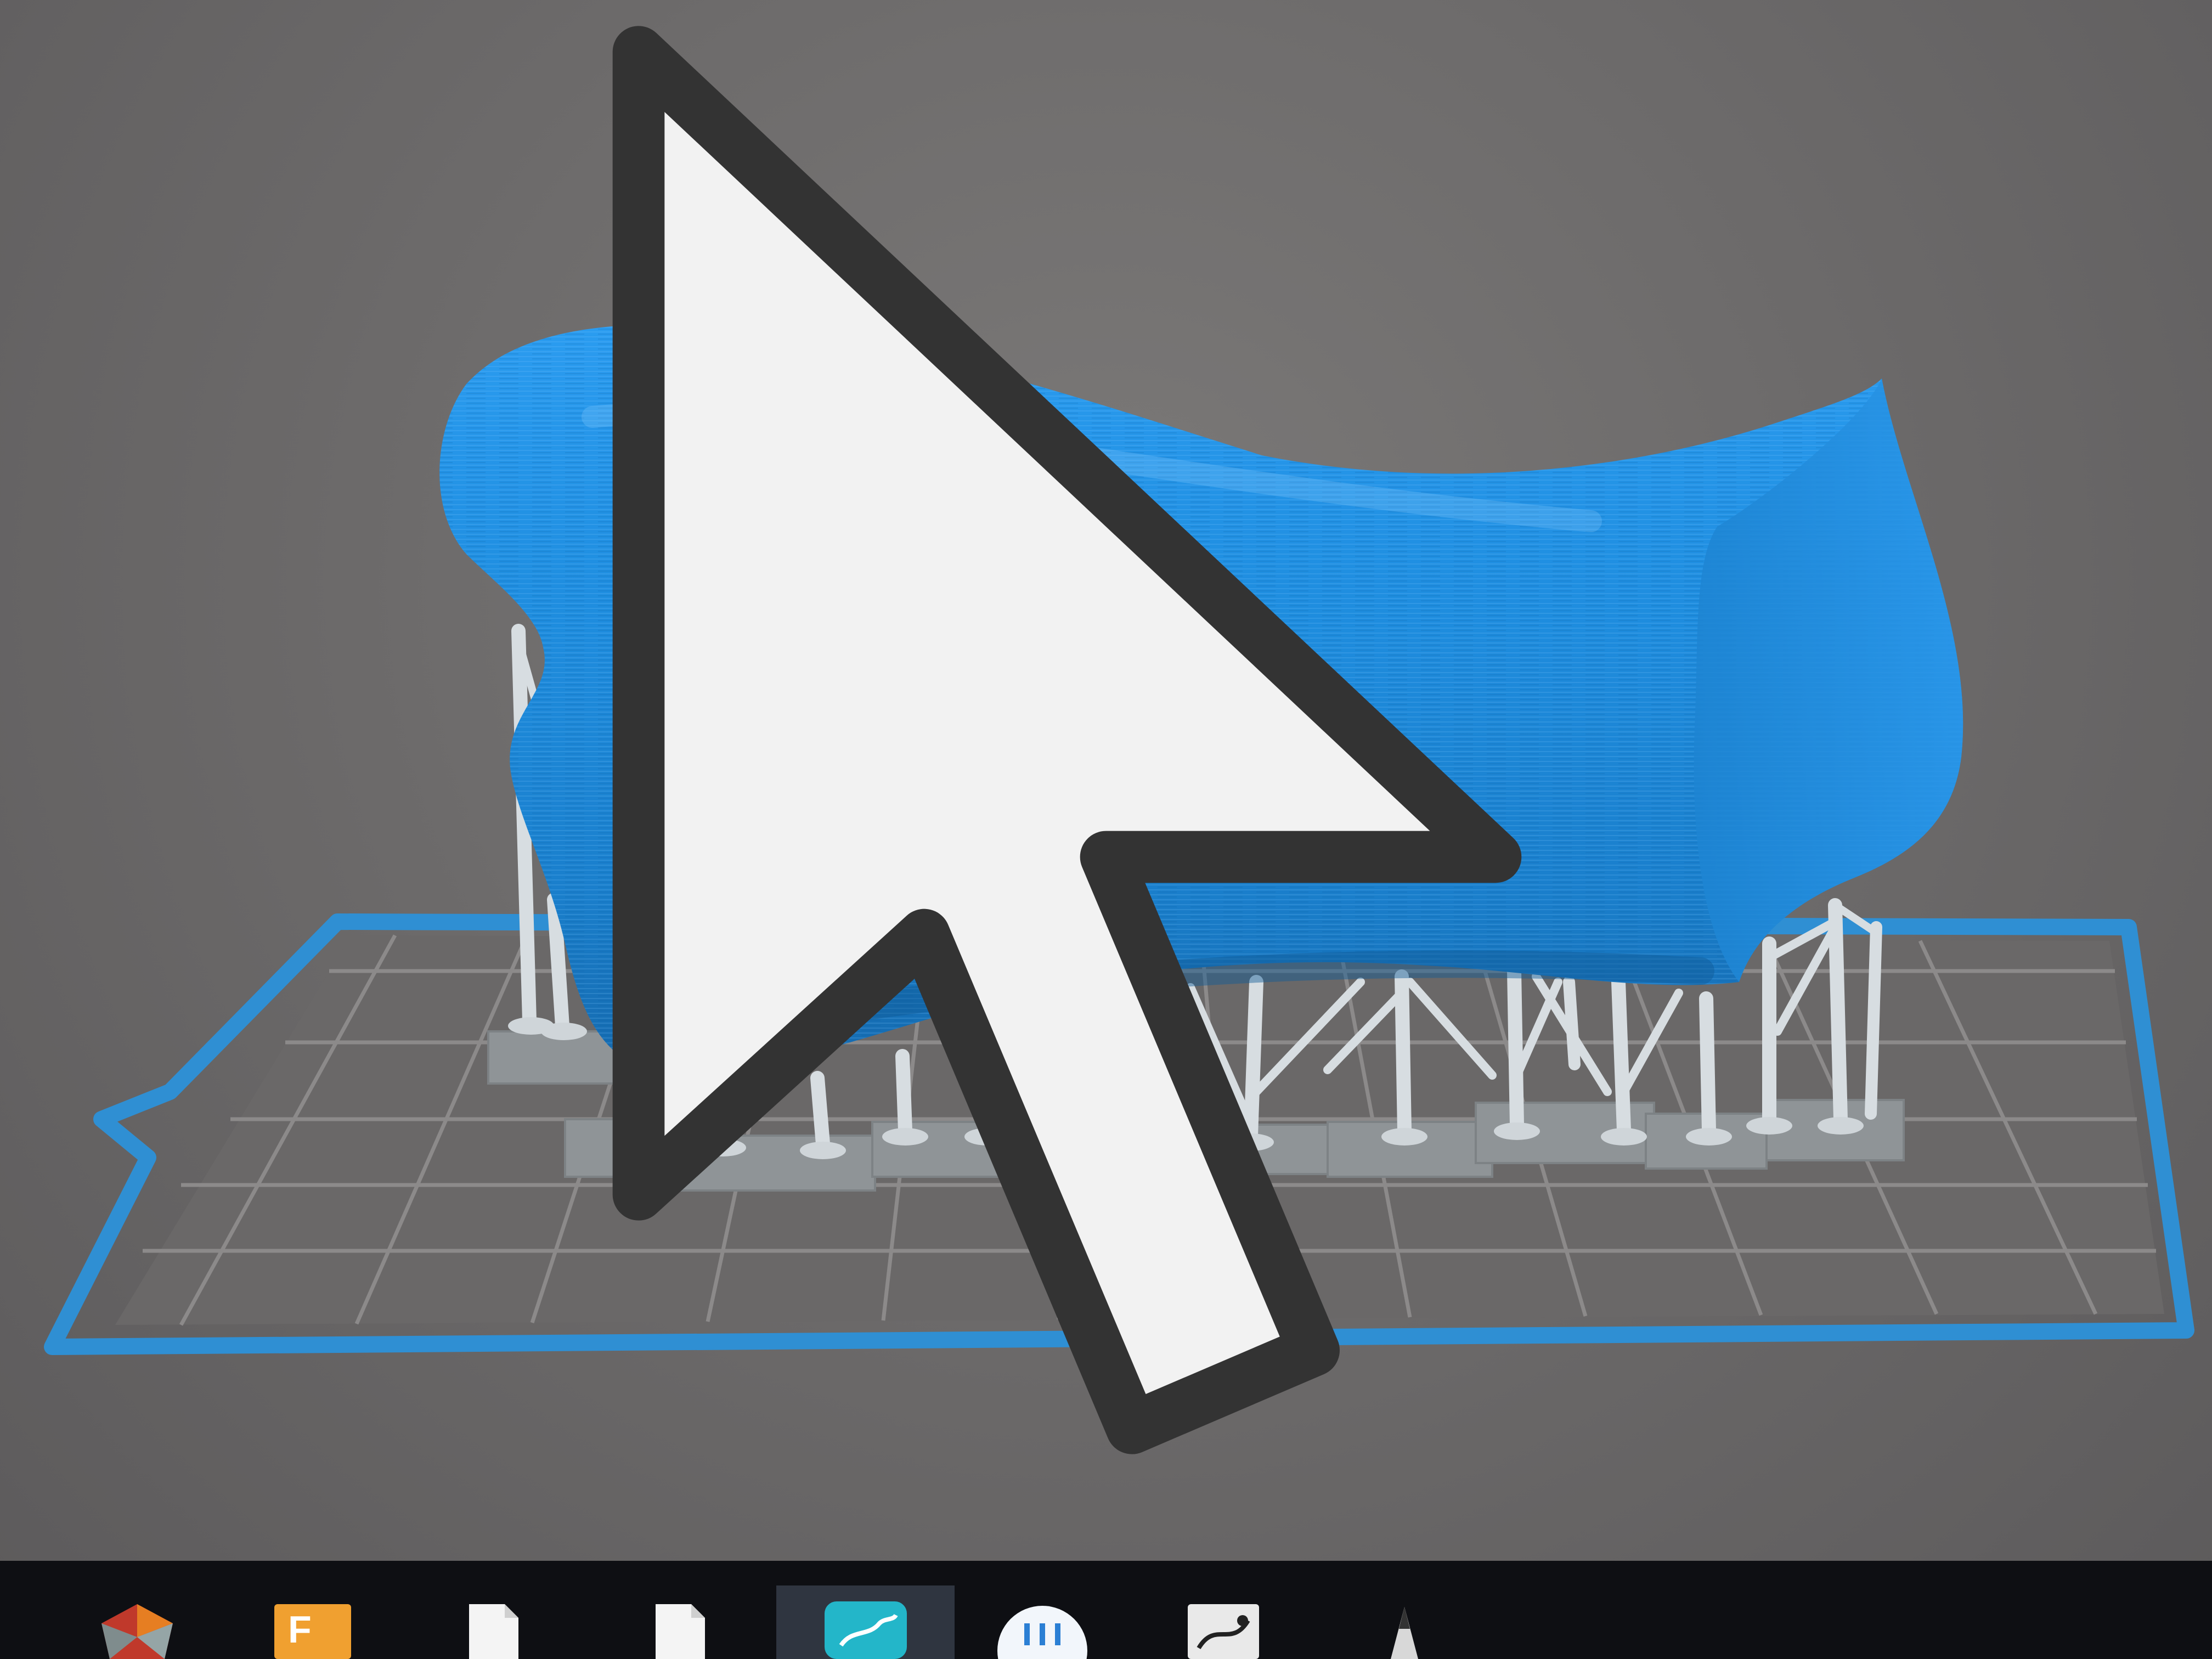 This screenshot has height=1659, width=2212. Describe the element at coordinates (300, 1630) in the screenshot. I see `svg-text: F` at that location.